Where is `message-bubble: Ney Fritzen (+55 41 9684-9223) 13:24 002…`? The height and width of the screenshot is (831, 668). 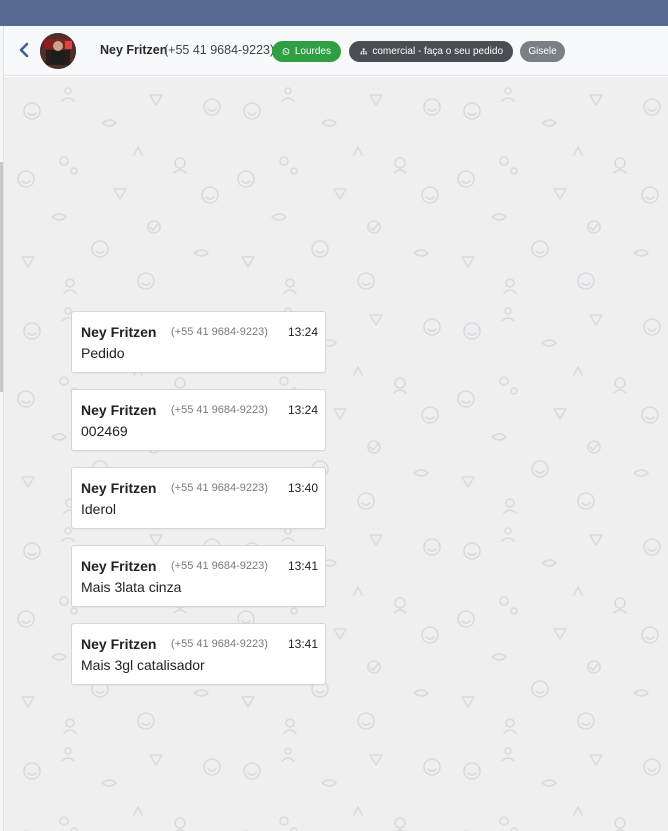
message-bubble: Ney Fritzen (+55 41 9684-9223) 13:24 002… is located at coordinates (198, 420).